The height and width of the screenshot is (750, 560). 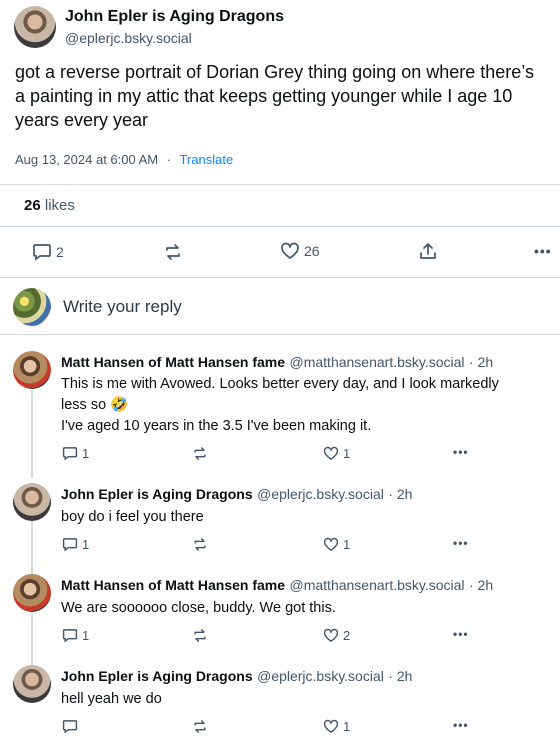 I want to click on share-icon, so click(x=428, y=251).